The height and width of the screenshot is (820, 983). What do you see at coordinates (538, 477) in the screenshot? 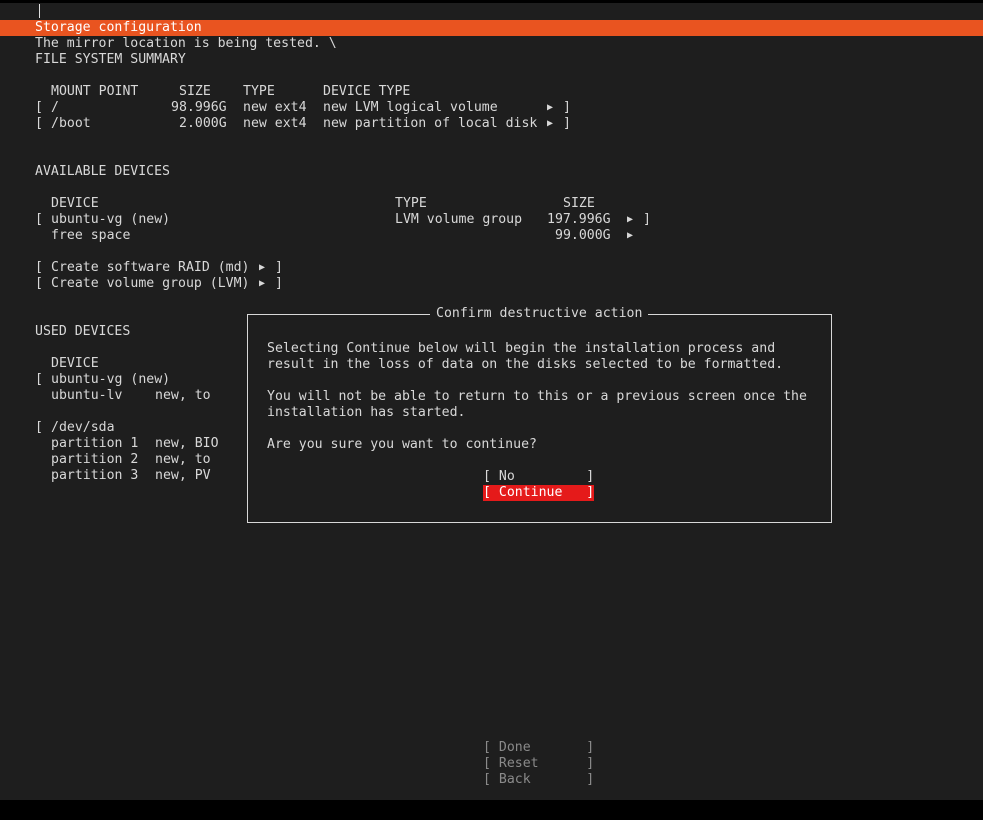
I see `no-button: [ No ]` at bounding box center [538, 477].